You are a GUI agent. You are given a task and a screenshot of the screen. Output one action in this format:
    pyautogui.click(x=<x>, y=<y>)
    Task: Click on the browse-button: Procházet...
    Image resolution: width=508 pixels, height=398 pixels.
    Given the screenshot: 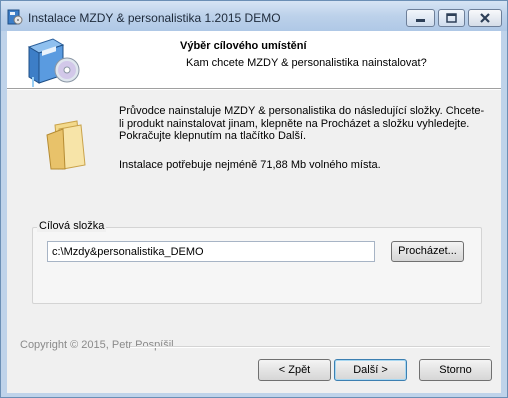 What is the action you would take?
    pyautogui.click(x=427, y=251)
    